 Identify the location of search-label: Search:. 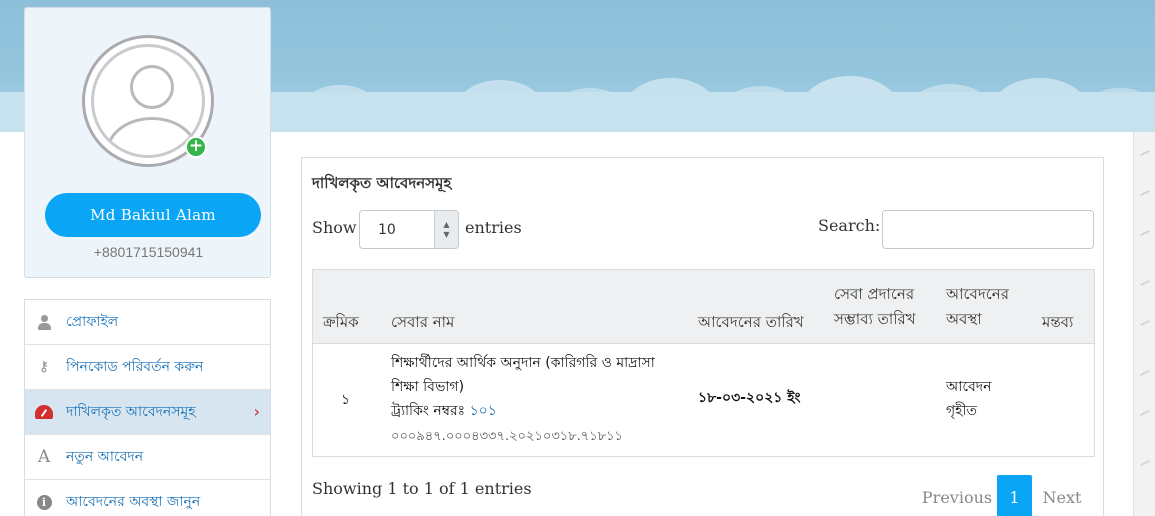
(849, 225).